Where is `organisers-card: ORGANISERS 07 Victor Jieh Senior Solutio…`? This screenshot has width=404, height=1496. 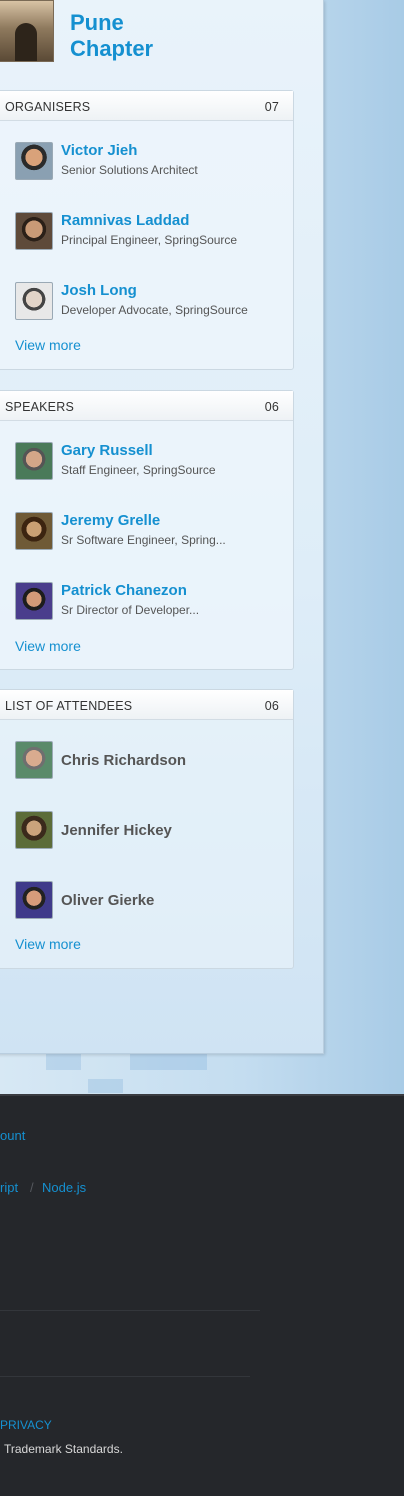 organisers-card: ORGANISERS 07 Victor Jieh Senior Solutio… is located at coordinates (147, 230).